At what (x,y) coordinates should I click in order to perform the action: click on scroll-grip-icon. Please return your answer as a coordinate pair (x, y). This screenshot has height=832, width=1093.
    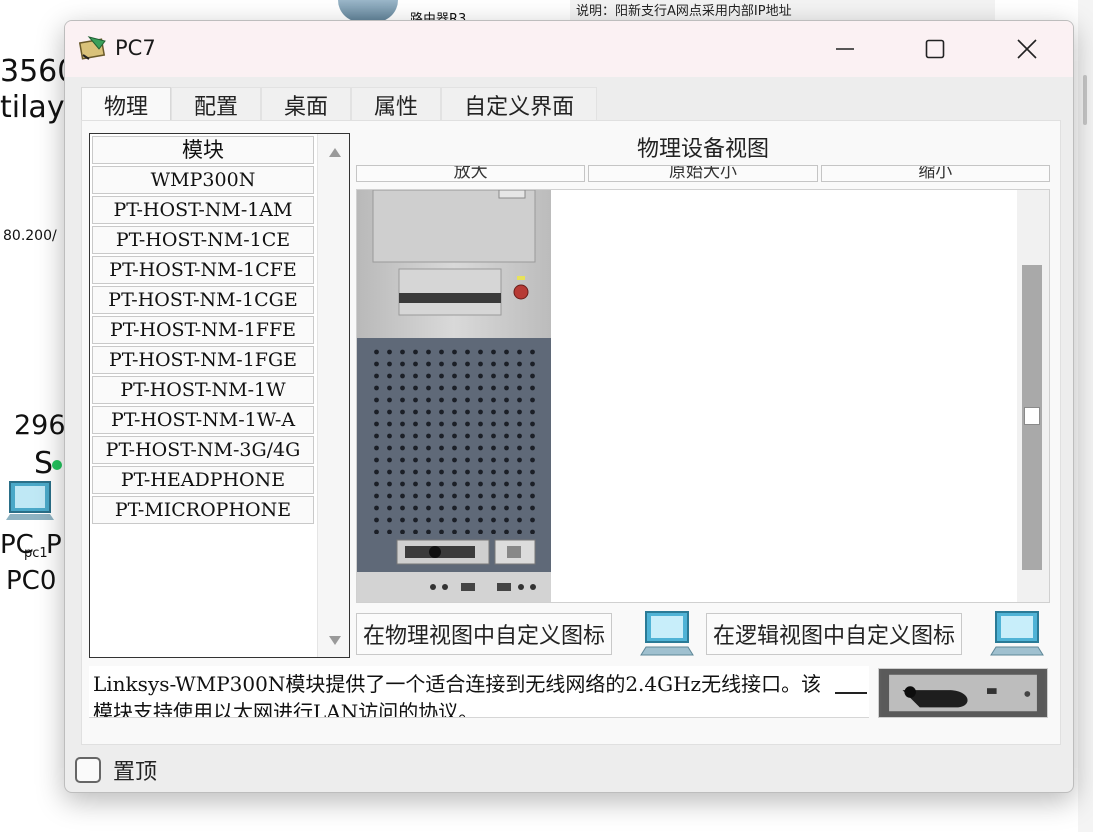
    Looking at the image, I should click on (1032, 416).